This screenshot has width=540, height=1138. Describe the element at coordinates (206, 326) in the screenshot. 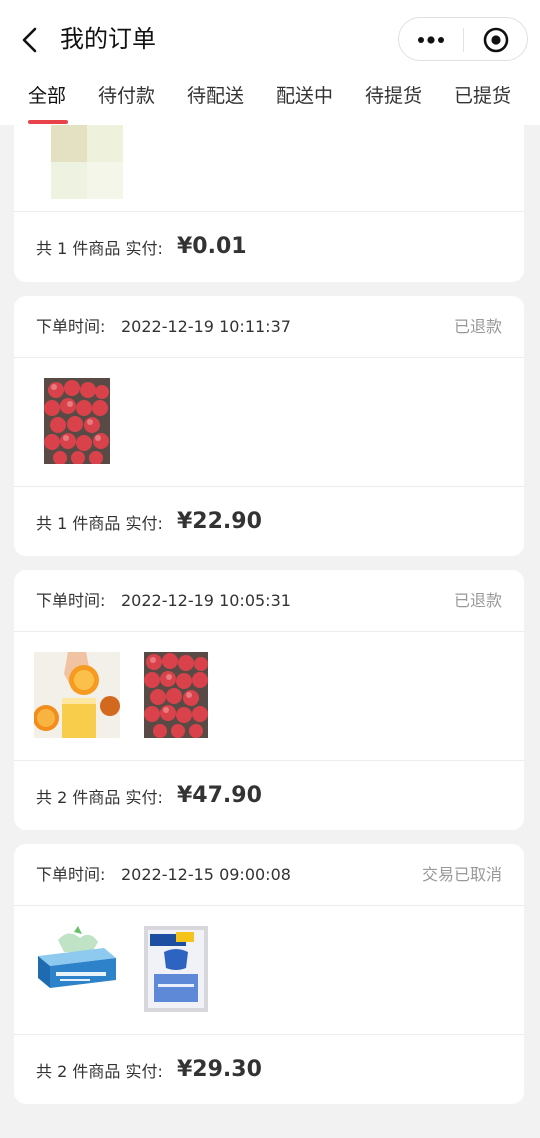

I see `order-time: 2022-12-19 10:11:37` at that location.